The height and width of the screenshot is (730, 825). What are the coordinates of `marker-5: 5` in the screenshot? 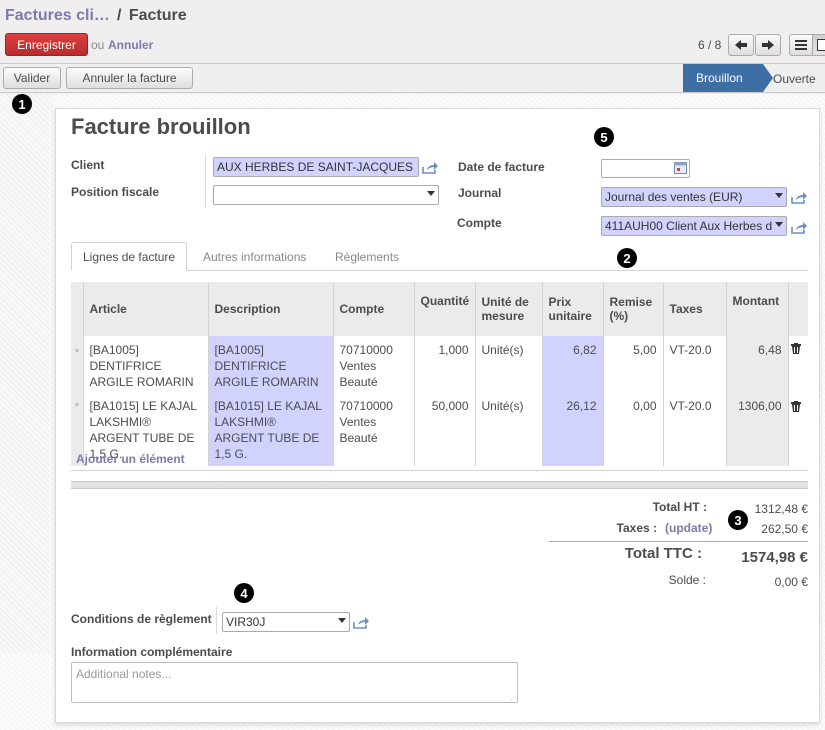 It's located at (604, 137).